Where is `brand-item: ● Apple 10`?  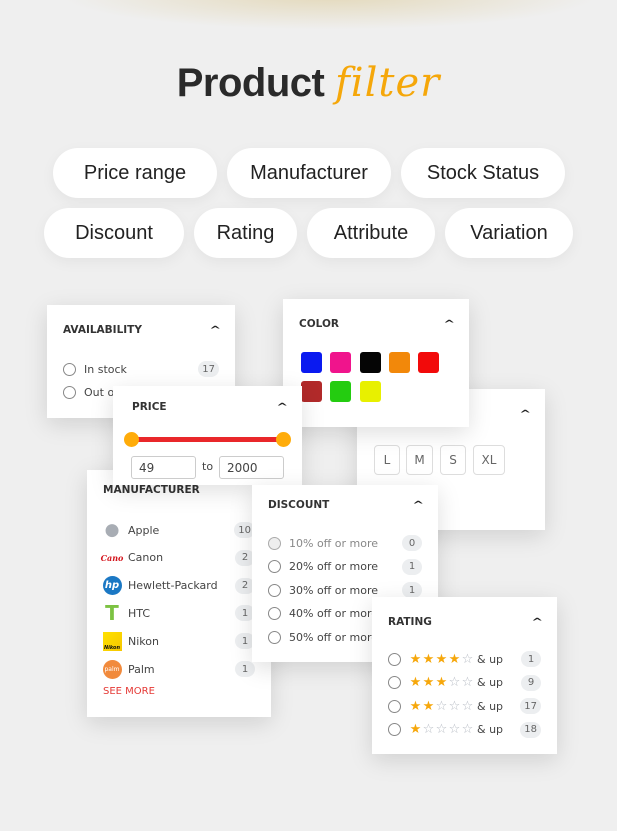
brand-item: ● Apple 10 is located at coordinates (178, 530).